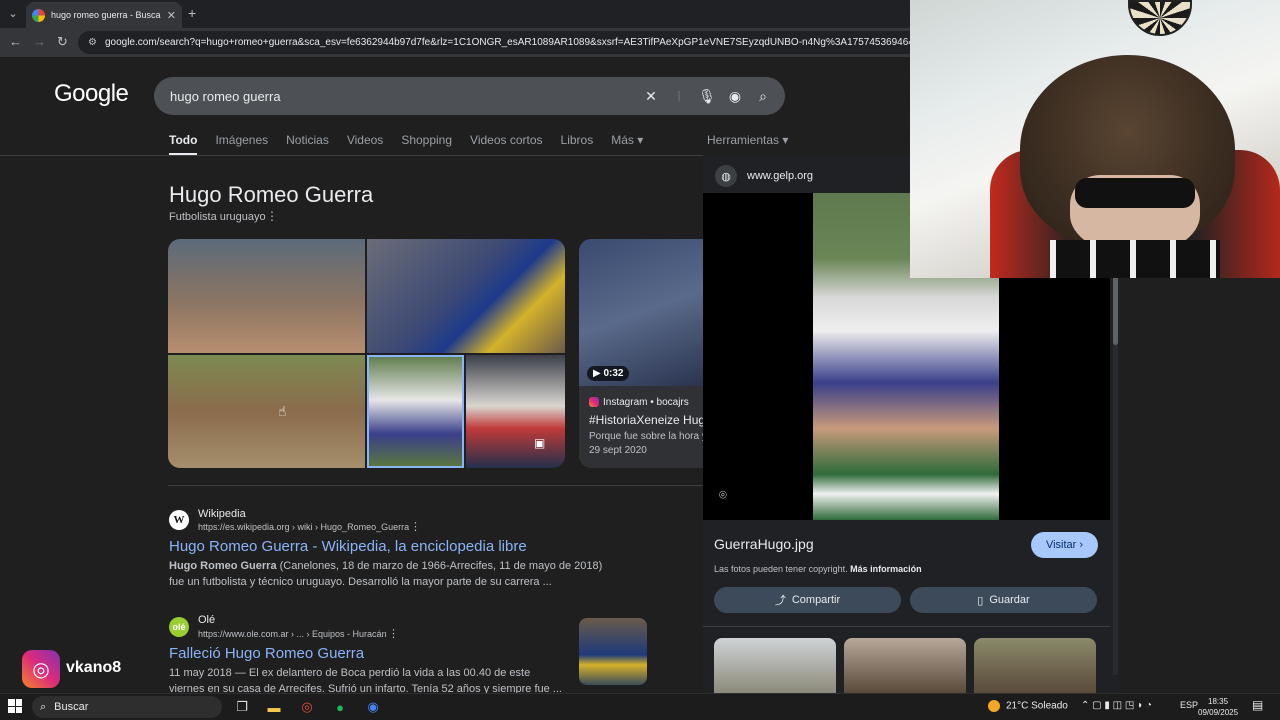 This screenshot has height=720, width=1280. What do you see at coordinates (127, 707) in the screenshot?
I see `taskbar-search: ⌕ Buscar` at bounding box center [127, 707].